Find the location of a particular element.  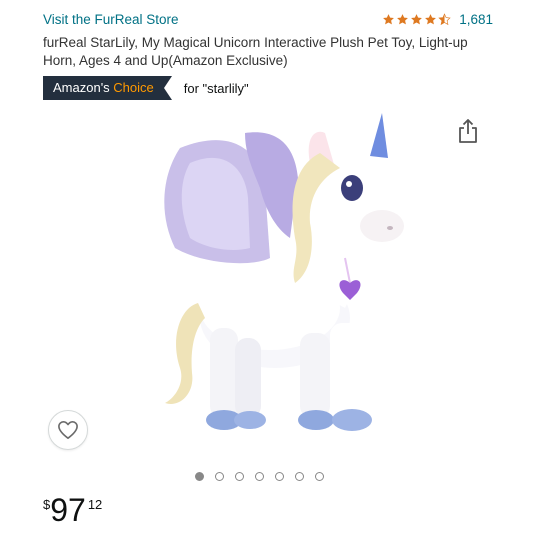

image-carousel-indicator is located at coordinates (259, 476).